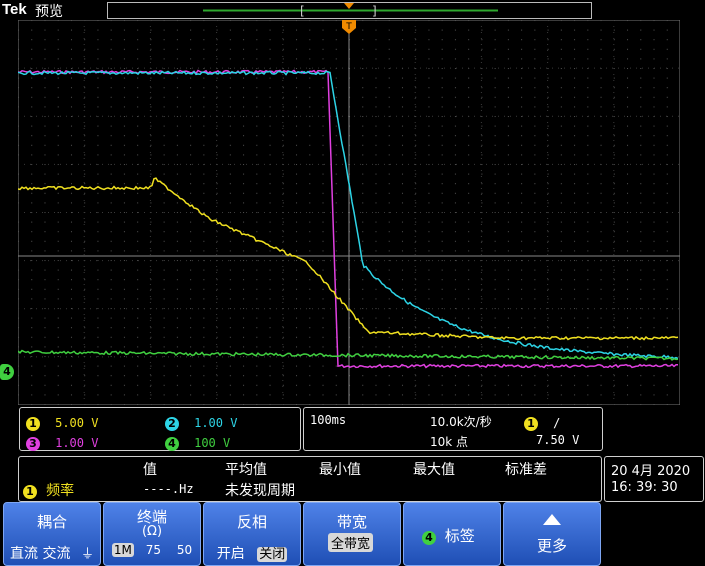  I want to click on invert-title: 反相, so click(251, 522).